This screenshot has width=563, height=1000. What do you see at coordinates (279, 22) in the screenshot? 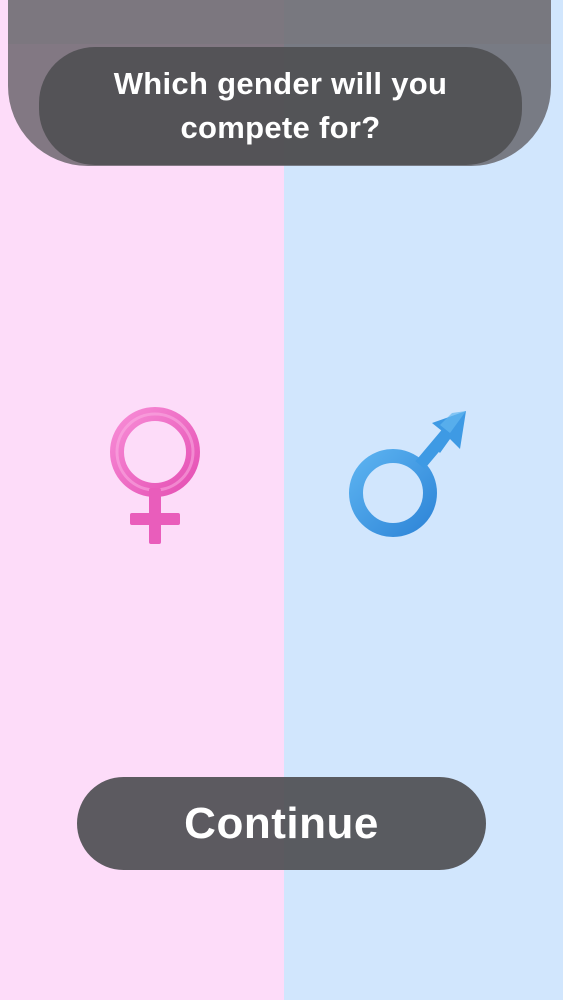
I see `header-overlay-strip` at bounding box center [279, 22].